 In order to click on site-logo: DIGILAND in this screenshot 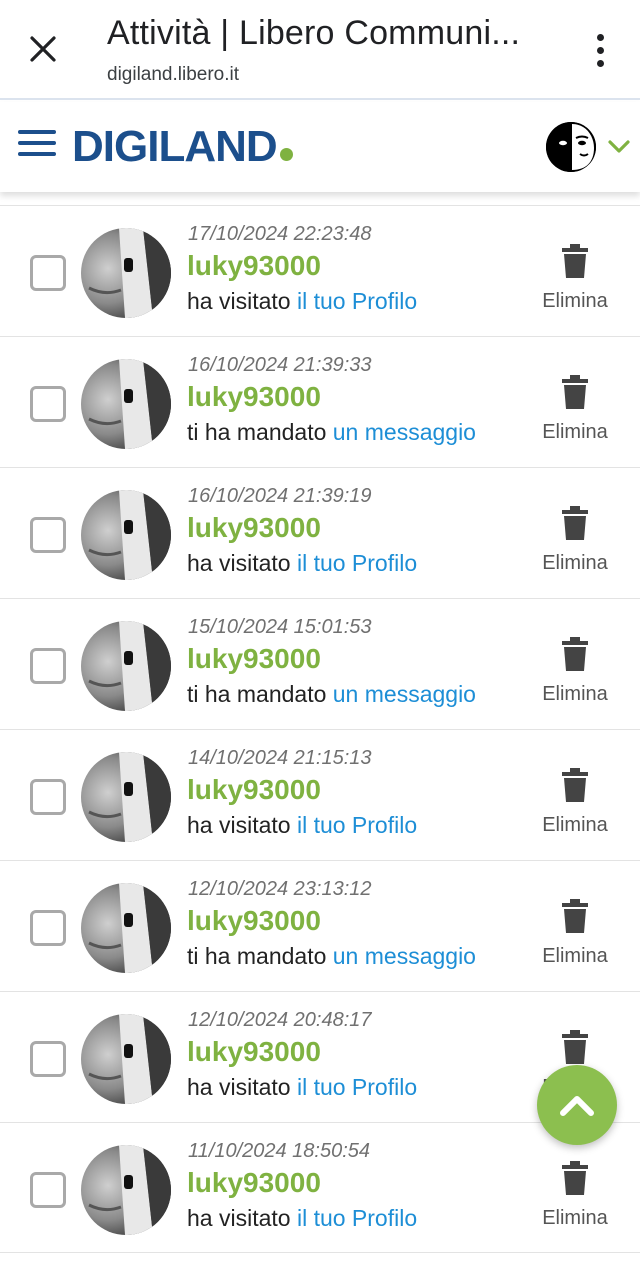, I will do `click(182, 147)`.